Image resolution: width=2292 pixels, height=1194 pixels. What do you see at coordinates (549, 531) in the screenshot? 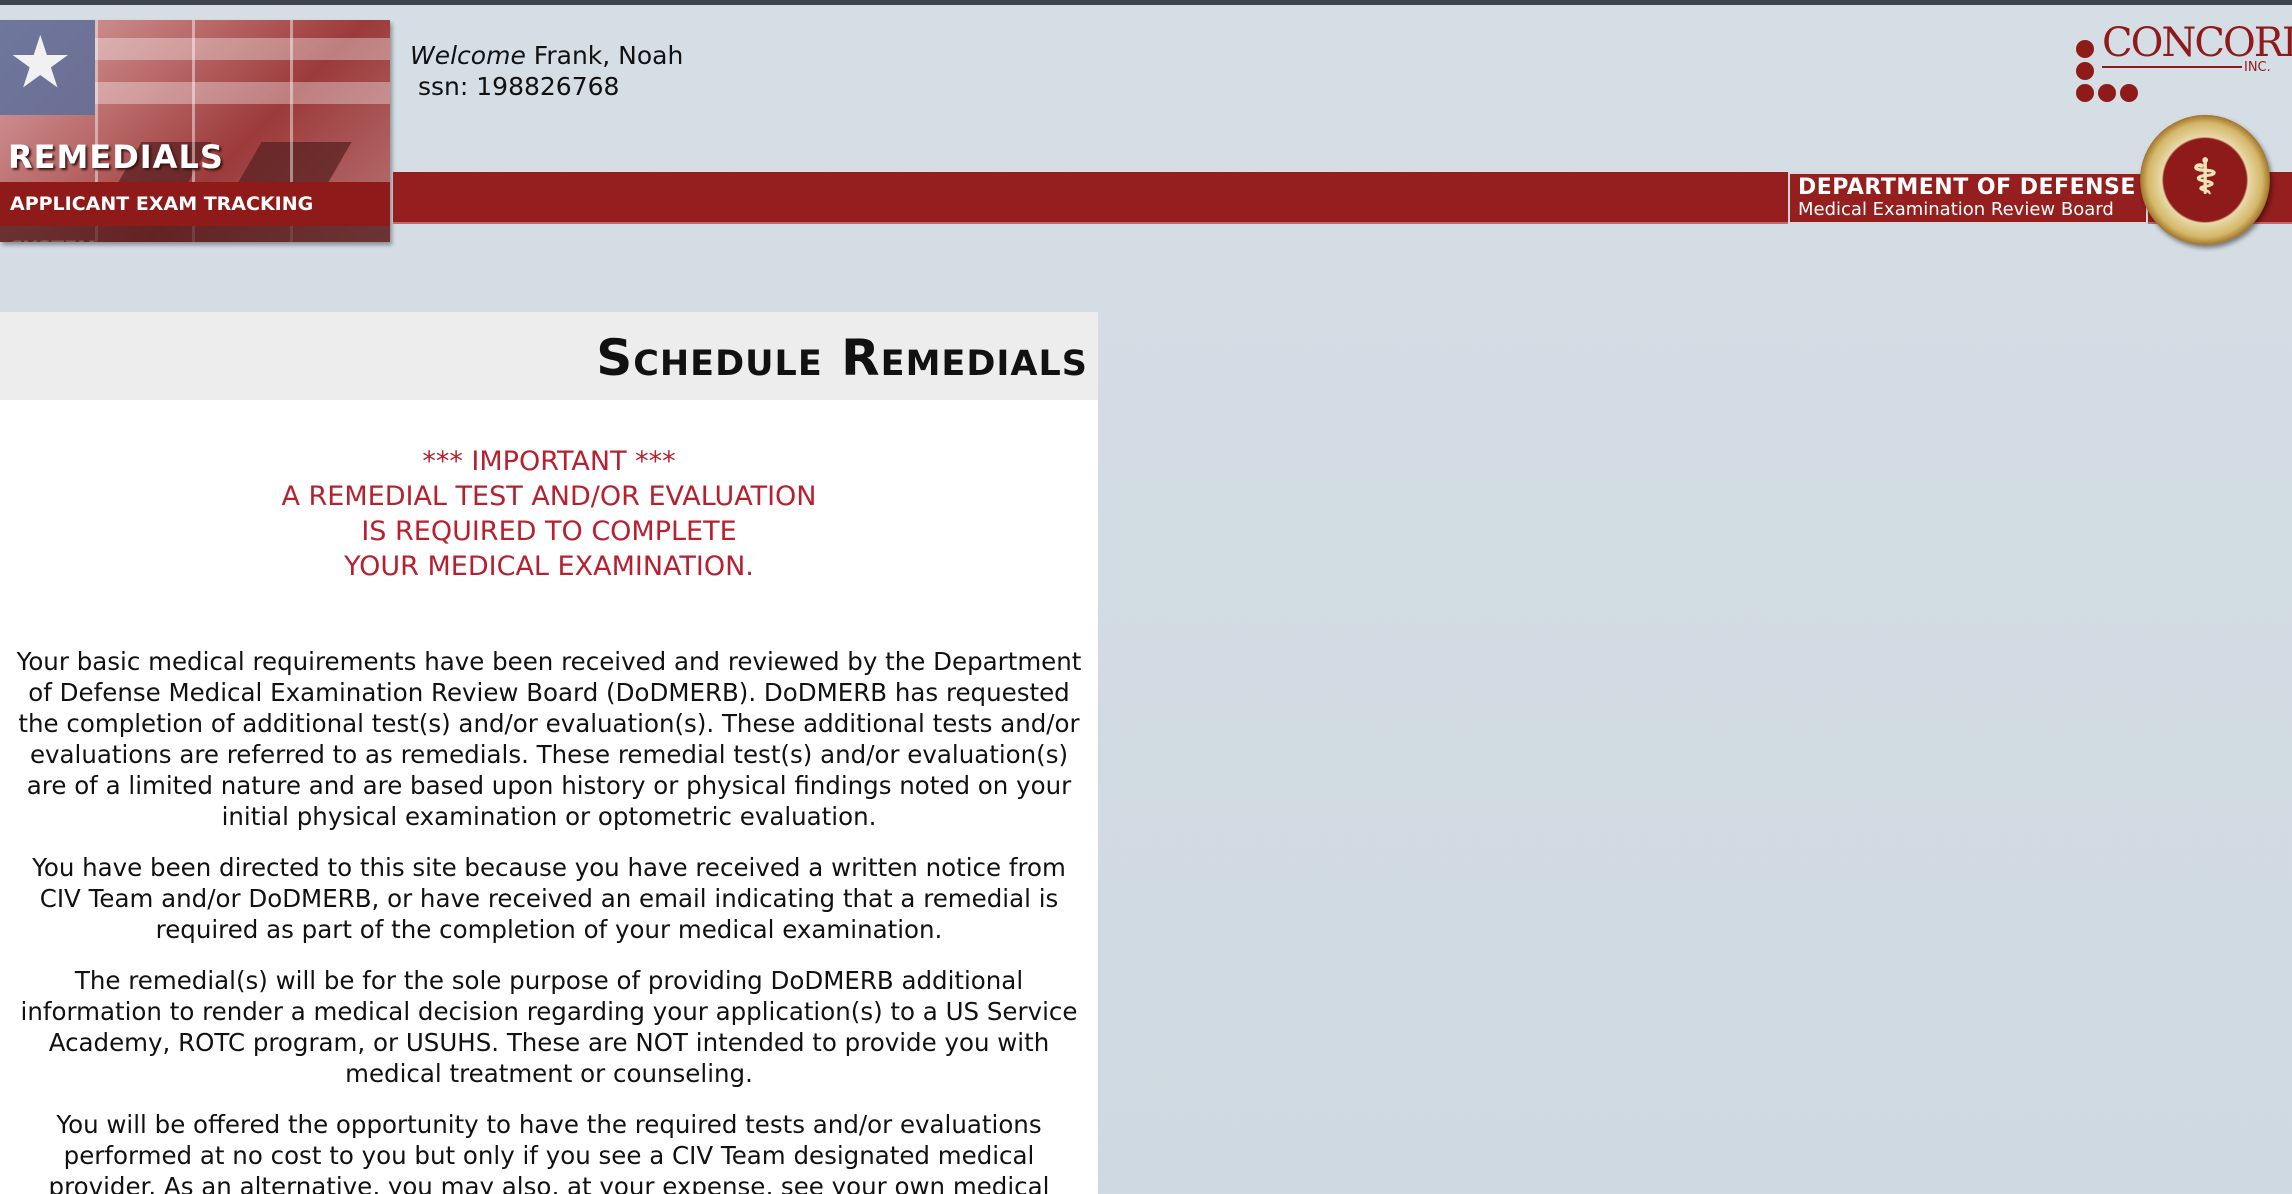
I see `important-line: IS REQUIRED TO COMPLETE` at bounding box center [549, 531].